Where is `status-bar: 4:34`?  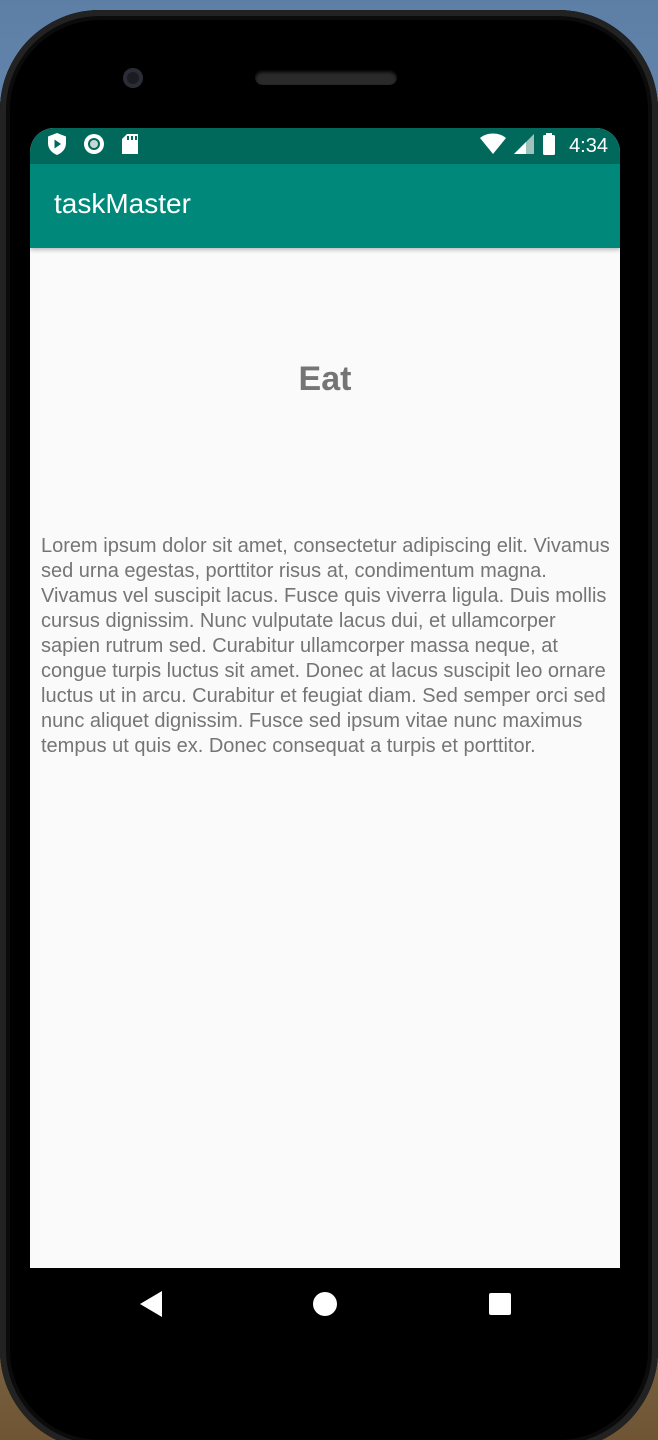 status-bar: 4:34 is located at coordinates (325, 146).